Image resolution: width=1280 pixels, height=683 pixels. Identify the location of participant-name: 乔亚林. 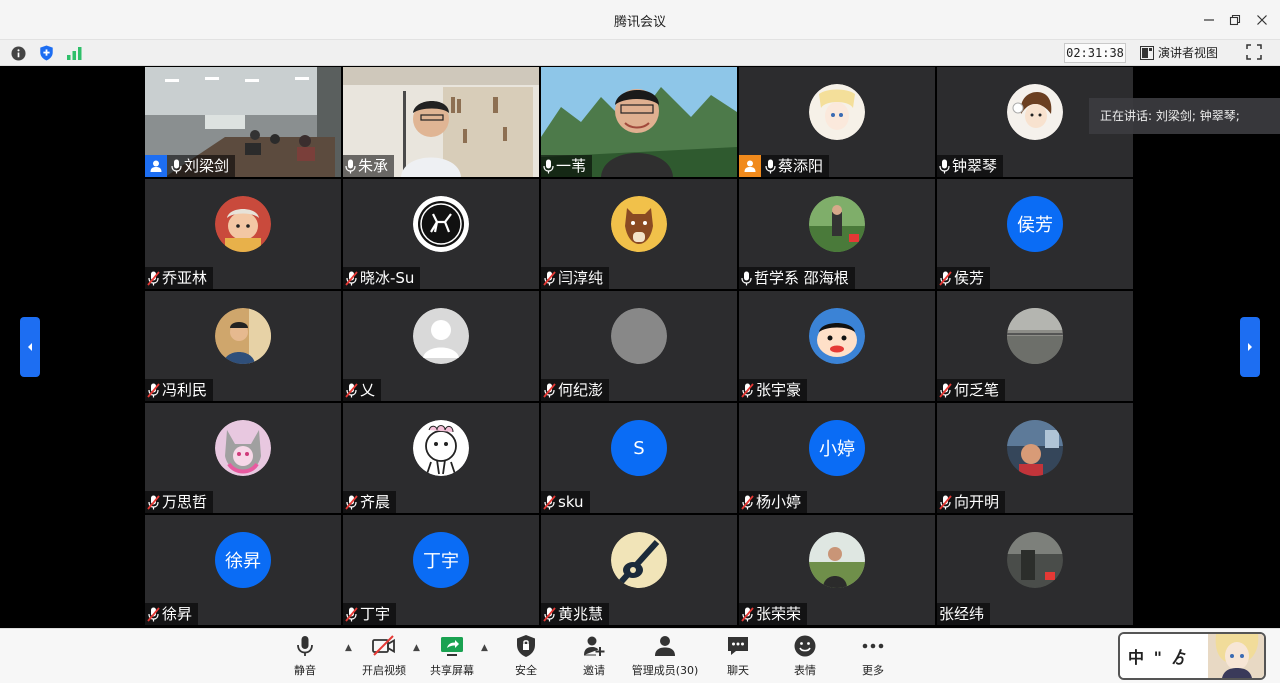
(185, 278).